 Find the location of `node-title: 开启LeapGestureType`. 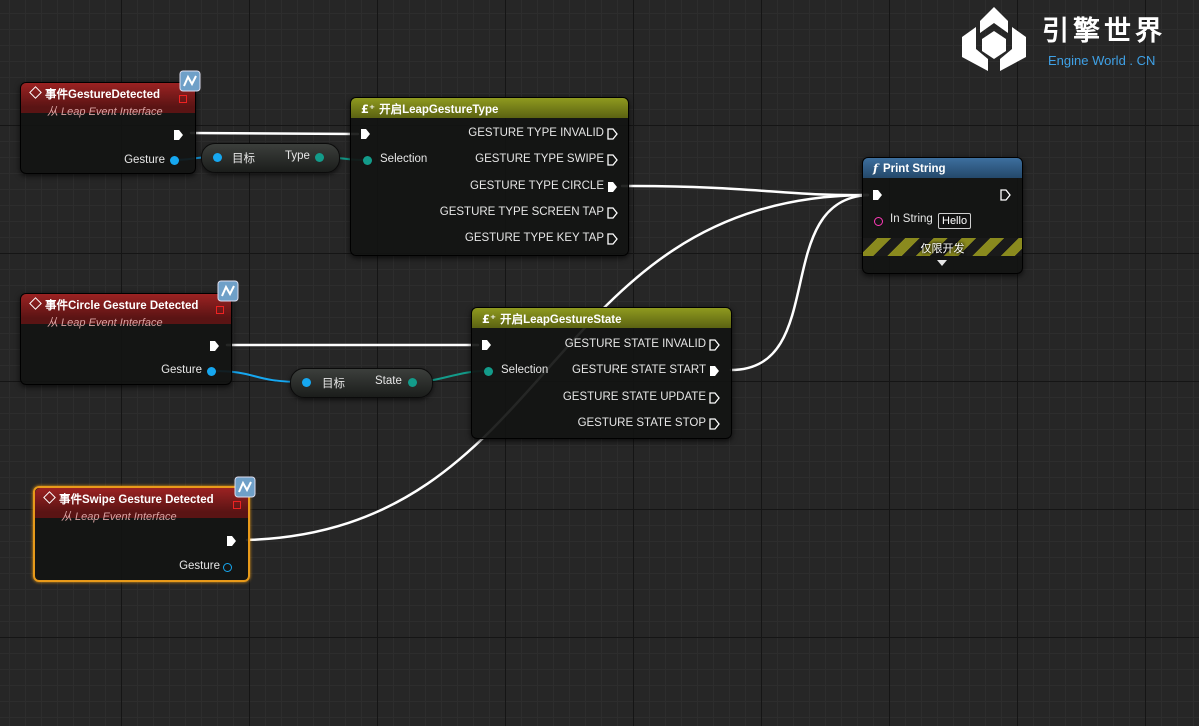

node-title: 开启LeapGestureType is located at coordinates (439, 110).